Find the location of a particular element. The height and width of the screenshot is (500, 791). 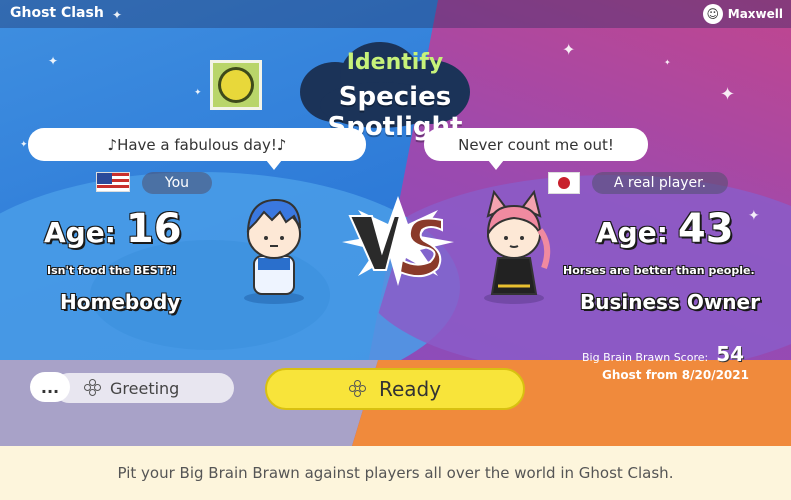

greeting-label: Greeting is located at coordinates (145, 388).